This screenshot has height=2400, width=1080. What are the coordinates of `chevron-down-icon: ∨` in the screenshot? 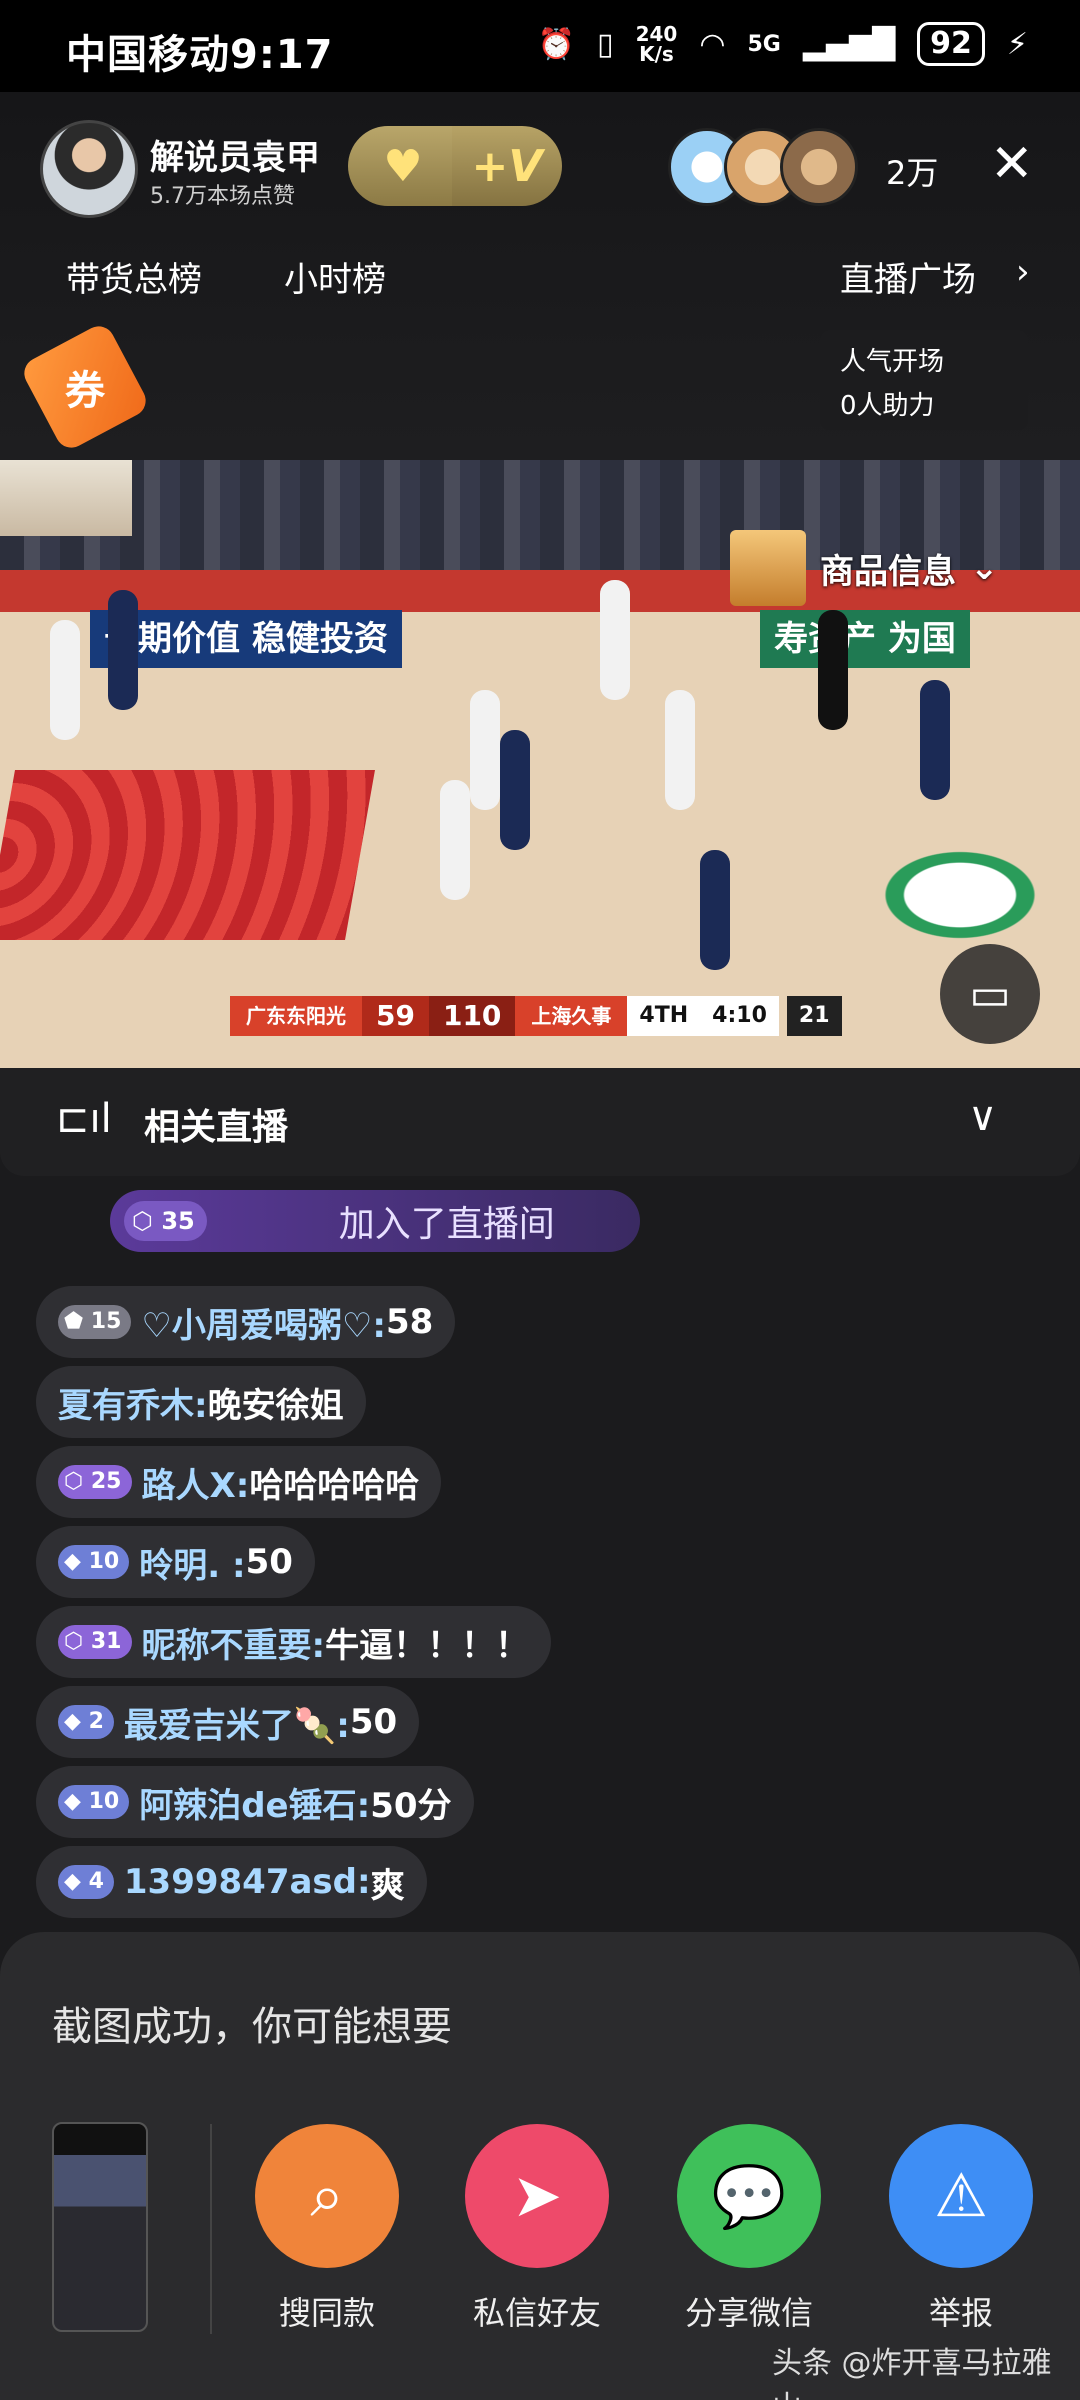 It's located at (982, 1117).